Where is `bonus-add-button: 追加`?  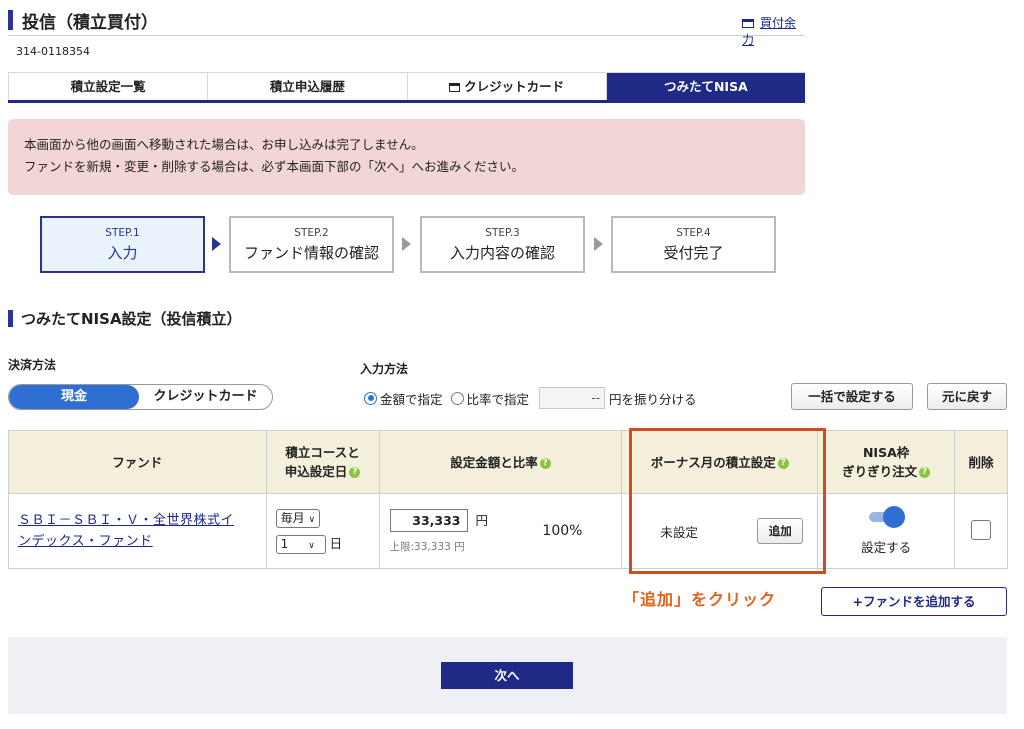 bonus-add-button: 追加 is located at coordinates (780, 531).